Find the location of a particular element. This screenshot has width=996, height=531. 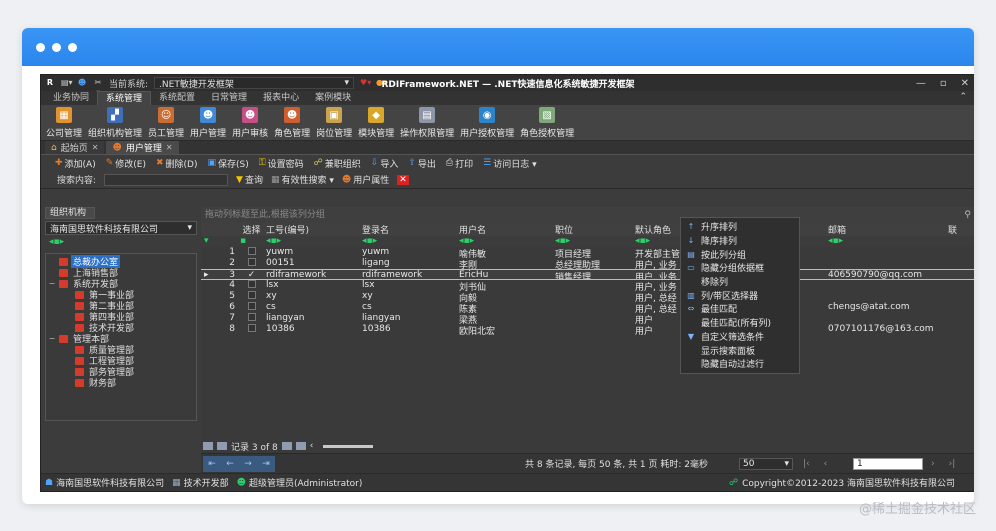

ribbon-button: ☺ 员工管理 is located at coordinates (166, 123).